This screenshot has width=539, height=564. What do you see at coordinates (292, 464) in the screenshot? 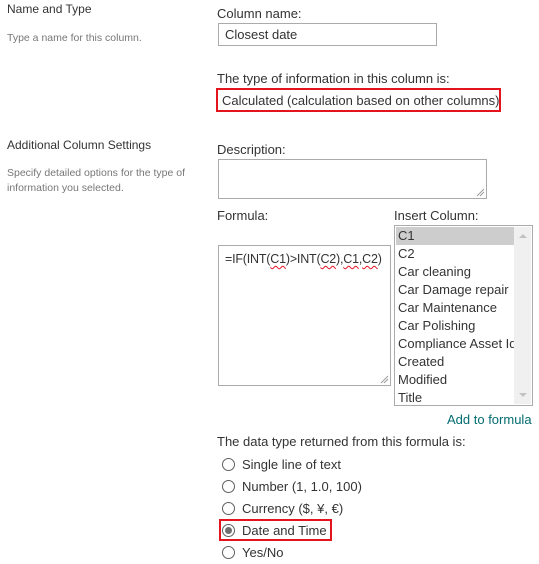
I see `return-type-option-label: Single line of text` at bounding box center [292, 464].